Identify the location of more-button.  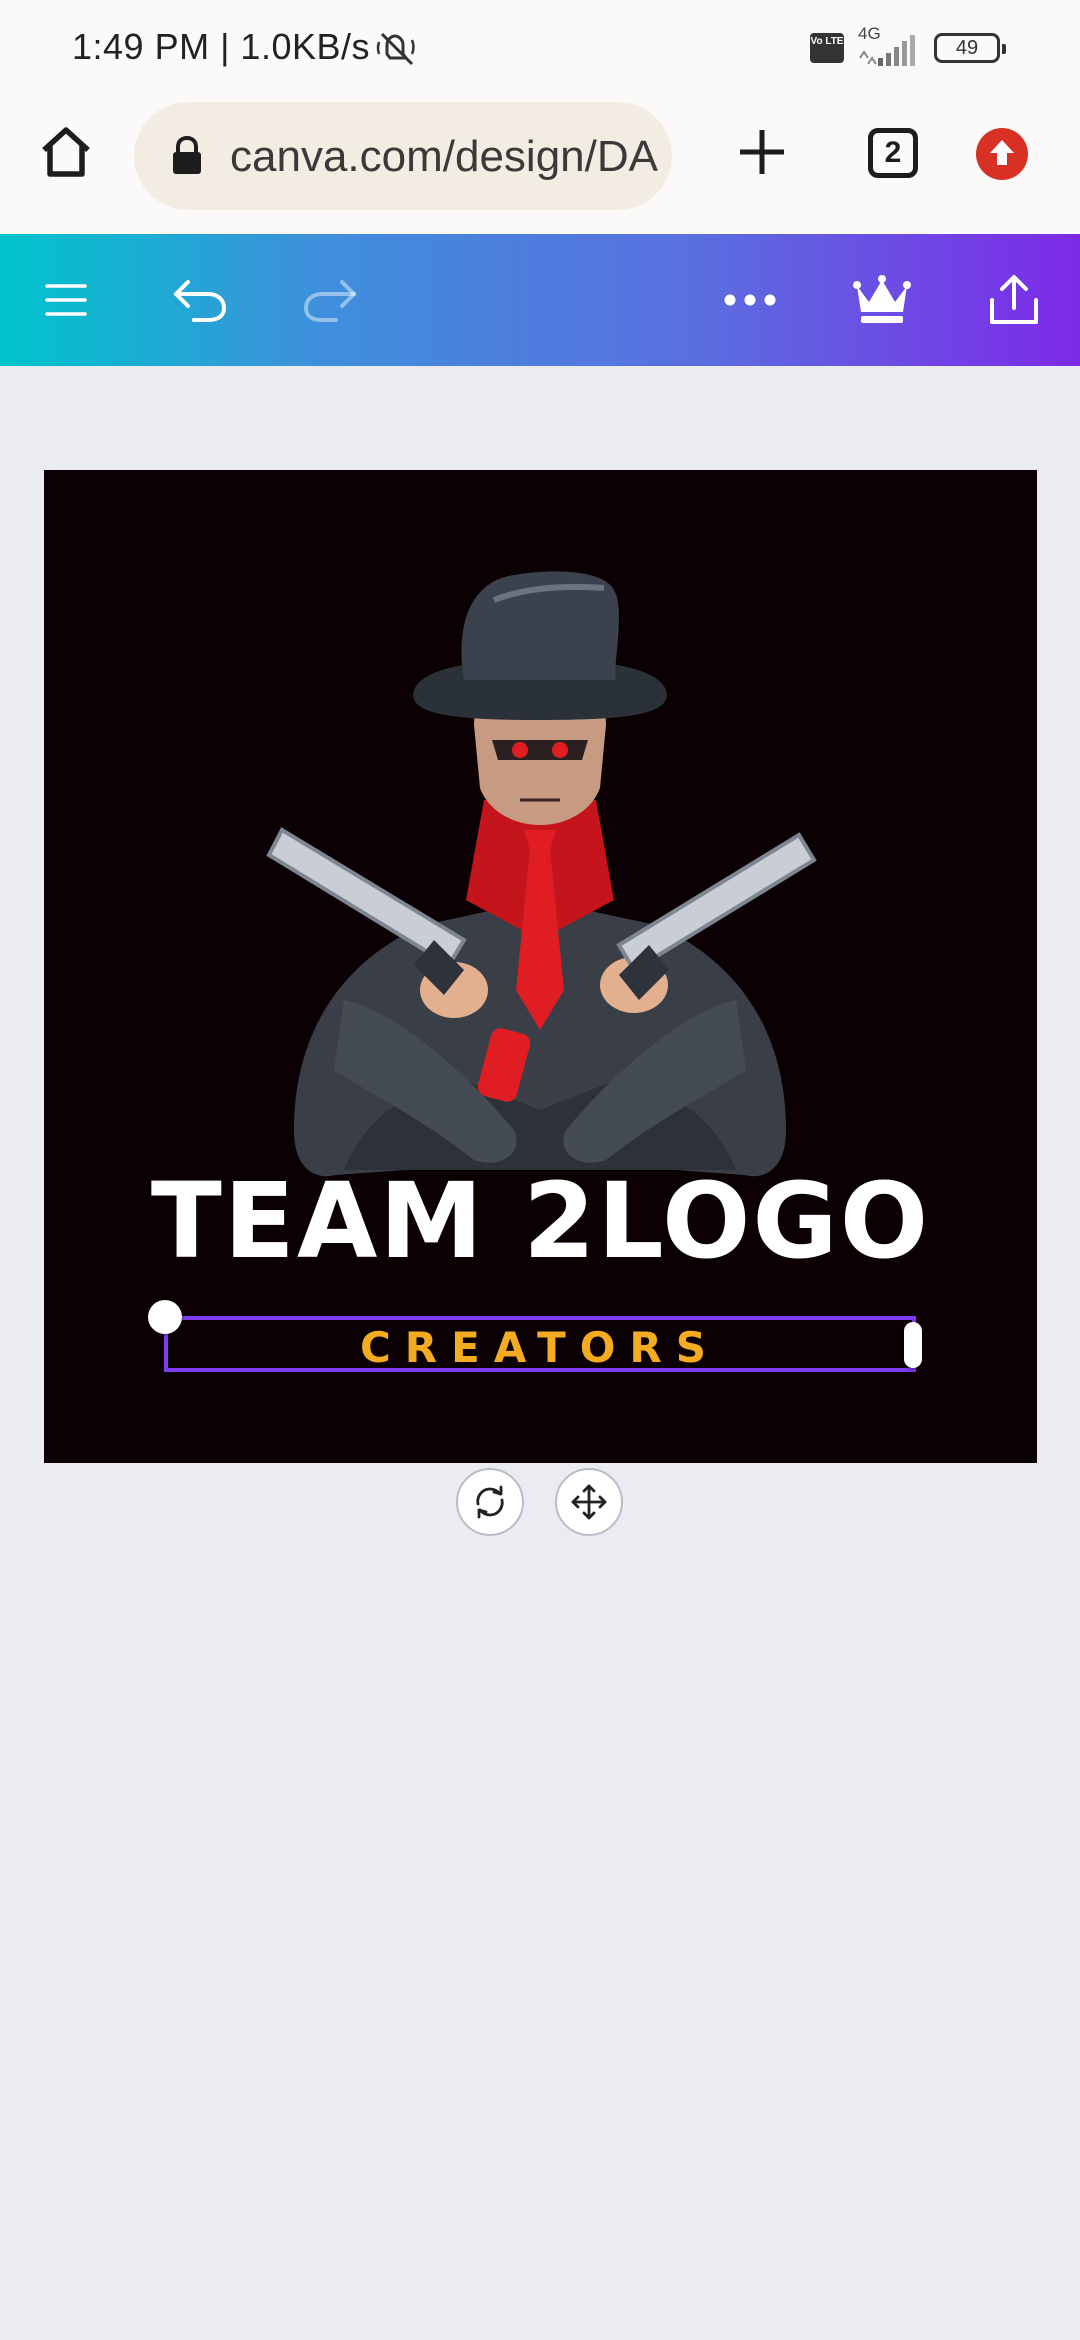
(750, 300).